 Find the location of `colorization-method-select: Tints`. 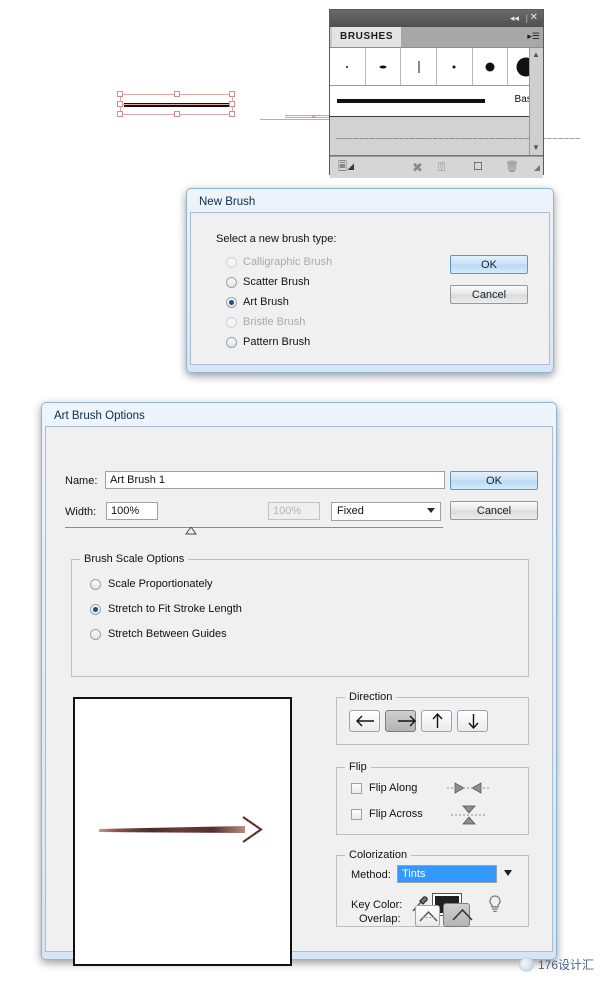

colorization-method-select: Tints is located at coordinates (447, 874).